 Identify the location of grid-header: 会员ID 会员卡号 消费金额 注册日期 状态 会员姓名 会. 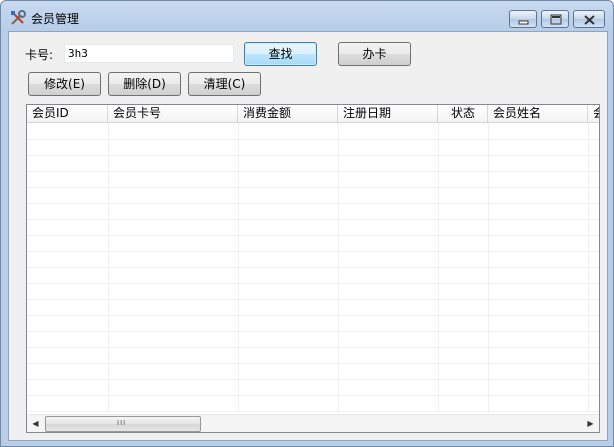
(313, 114).